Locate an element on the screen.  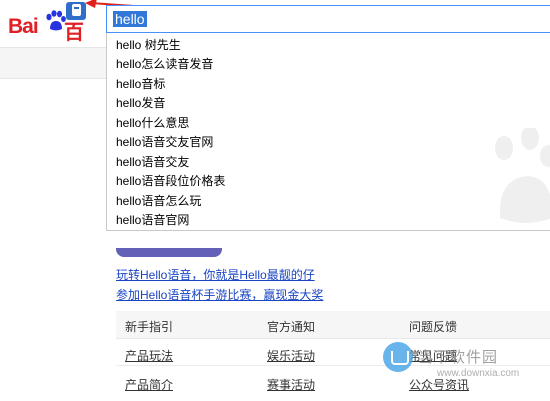
suggestion-item: hello语音官网 is located at coordinates (152, 220).